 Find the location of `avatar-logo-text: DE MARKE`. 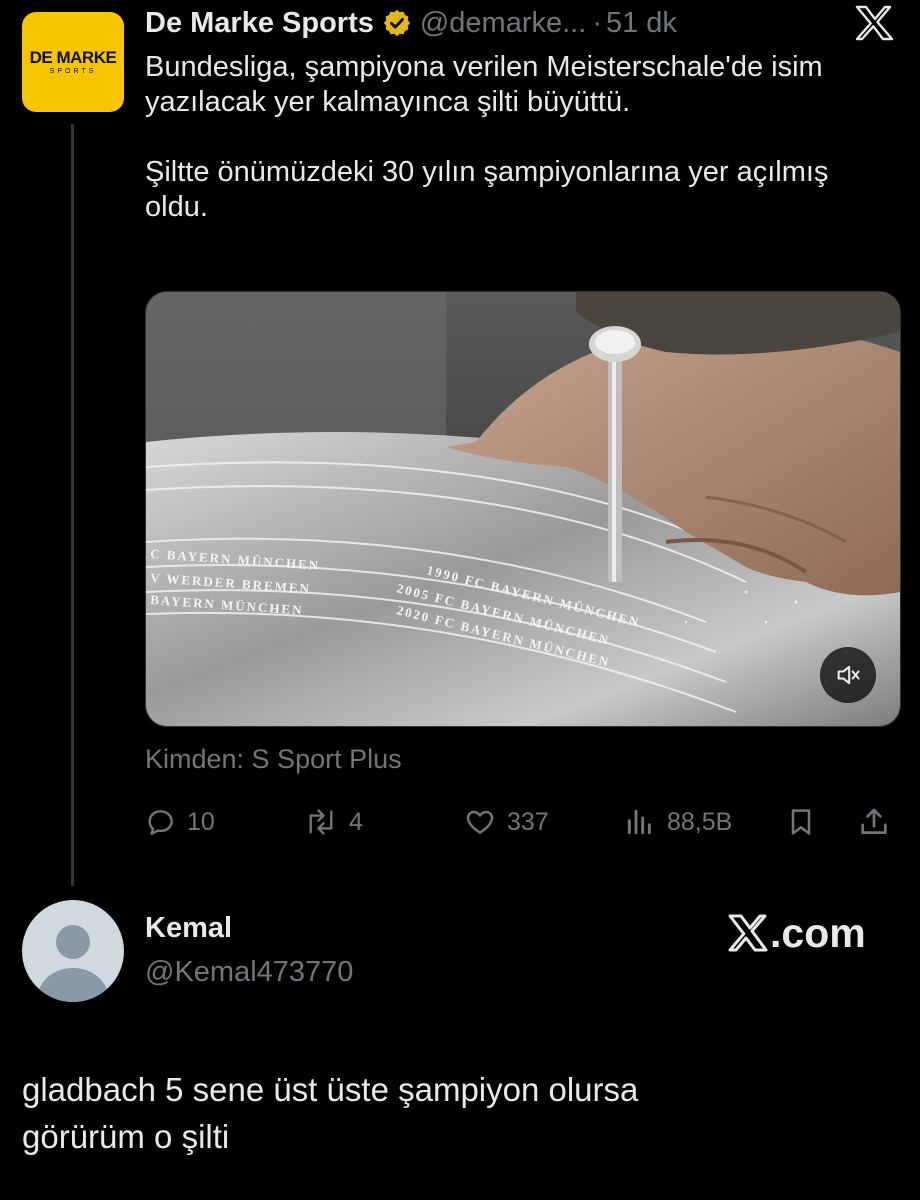

avatar-logo-text: DE MARKE is located at coordinates (73, 57).